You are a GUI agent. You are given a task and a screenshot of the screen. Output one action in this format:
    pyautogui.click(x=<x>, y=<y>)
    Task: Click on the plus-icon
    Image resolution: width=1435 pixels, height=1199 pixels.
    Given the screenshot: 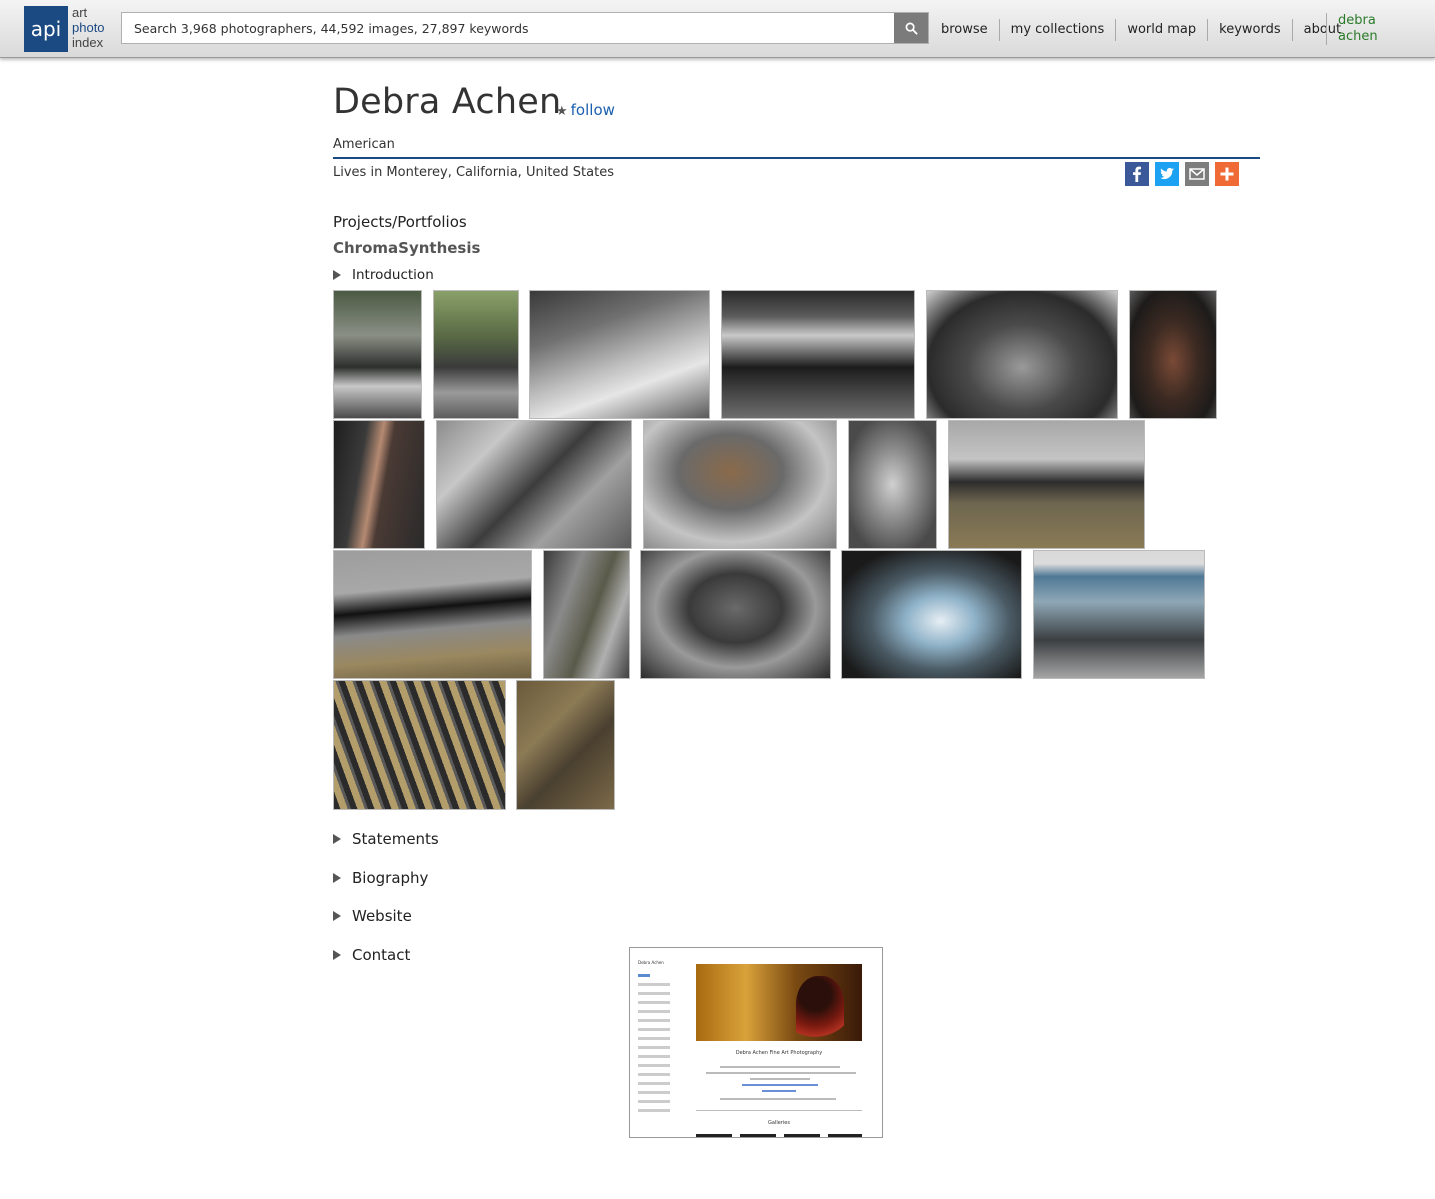 What is the action you would take?
    pyautogui.click(x=1227, y=174)
    